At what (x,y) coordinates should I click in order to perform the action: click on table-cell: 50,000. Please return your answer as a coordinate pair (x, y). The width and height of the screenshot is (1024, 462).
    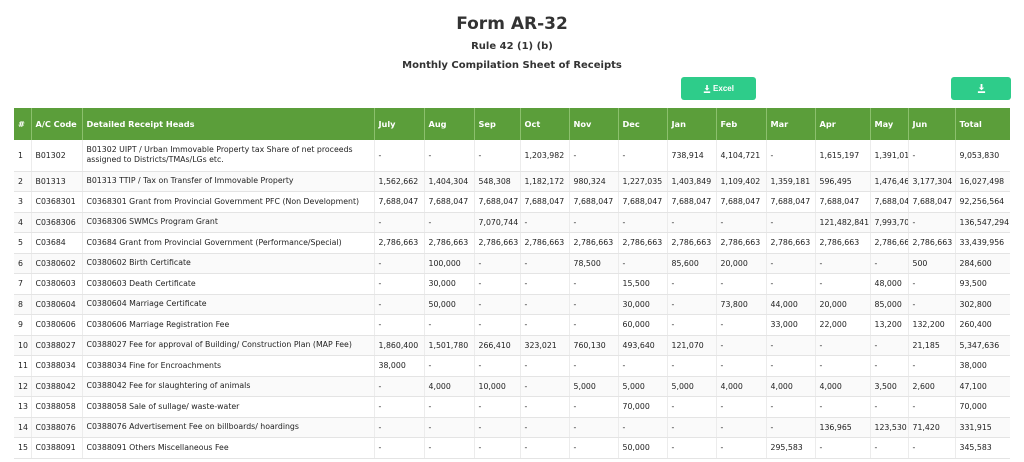
    Looking at the image, I should click on (449, 304).